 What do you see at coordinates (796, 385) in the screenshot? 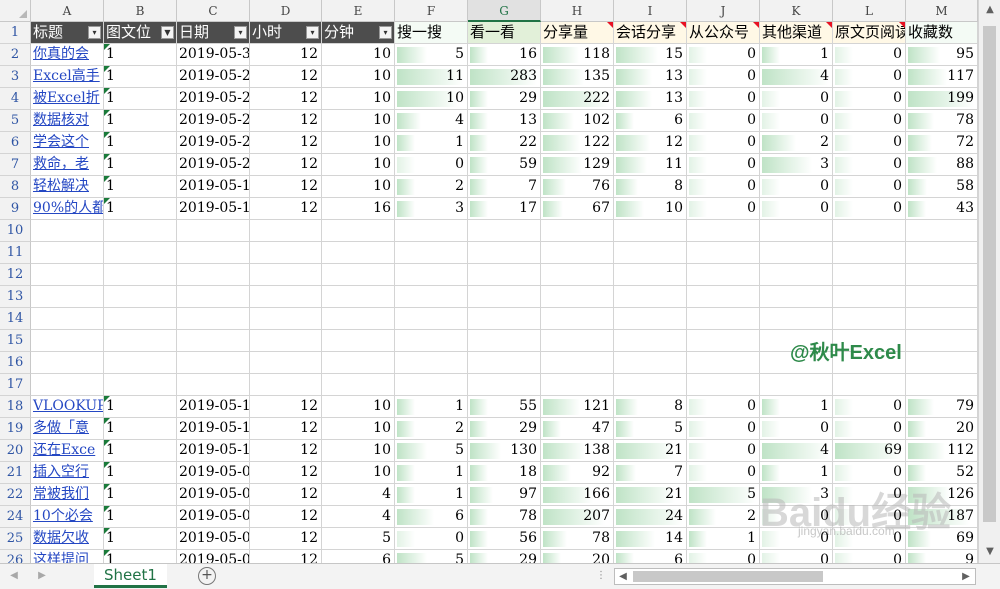
I see `cell-k17` at bounding box center [796, 385].